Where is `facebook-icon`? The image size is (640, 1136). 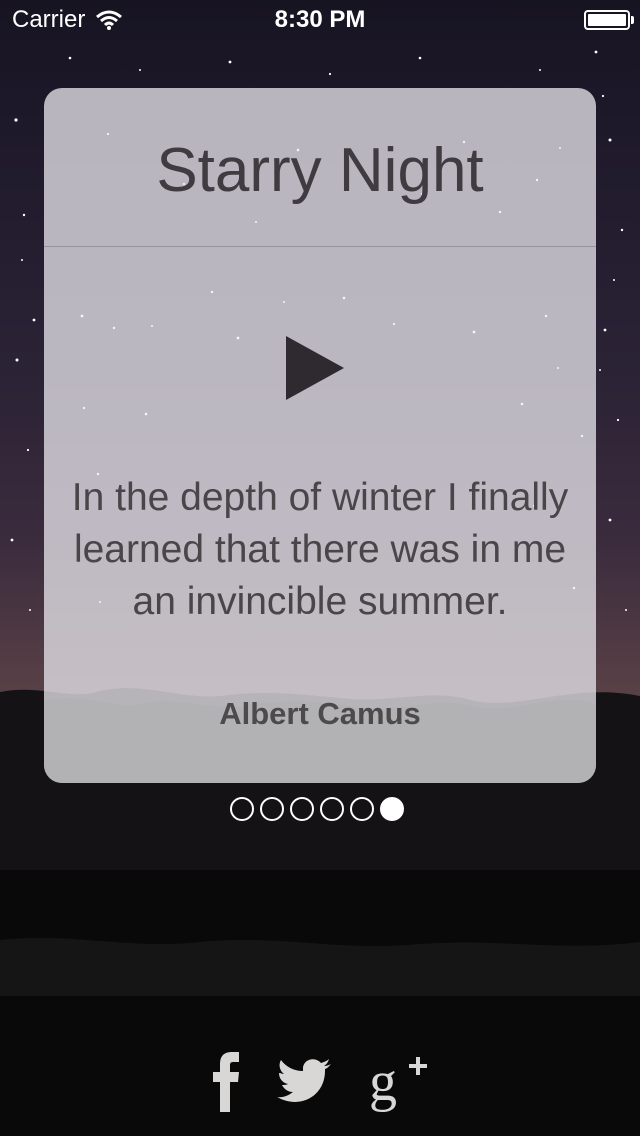 facebook-icon is located at coordinates (226, 1082).